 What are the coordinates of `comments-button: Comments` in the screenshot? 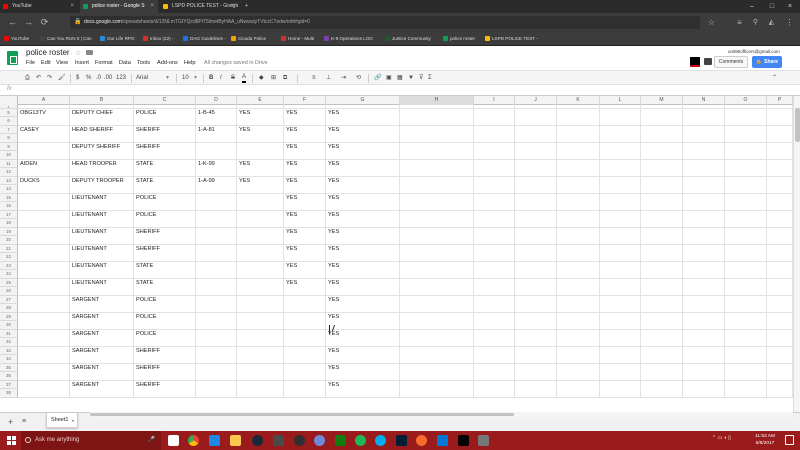 It's located at (731, 62).